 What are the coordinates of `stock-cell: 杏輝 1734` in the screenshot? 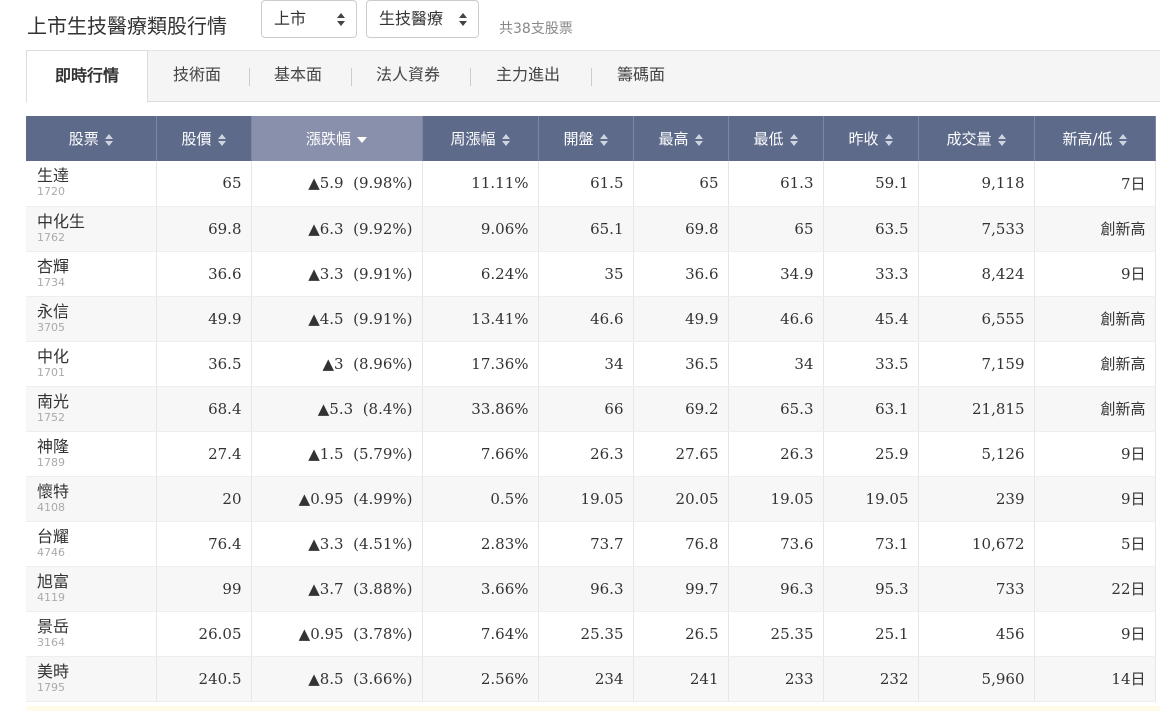 It's located at (91, 274).